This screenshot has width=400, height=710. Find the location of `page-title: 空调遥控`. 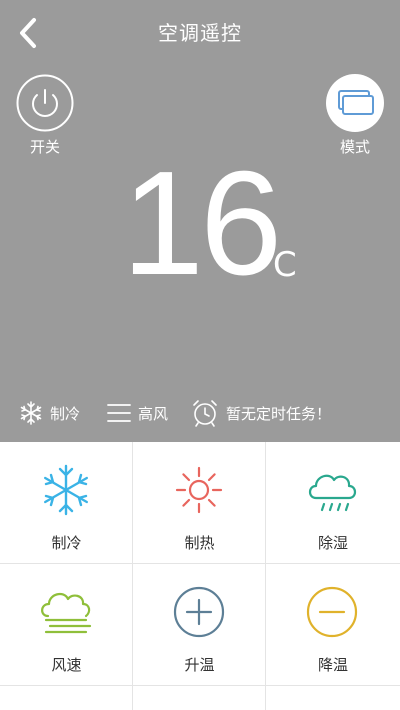

page-title: 空调遥控 is located at coordinates (200, 33).